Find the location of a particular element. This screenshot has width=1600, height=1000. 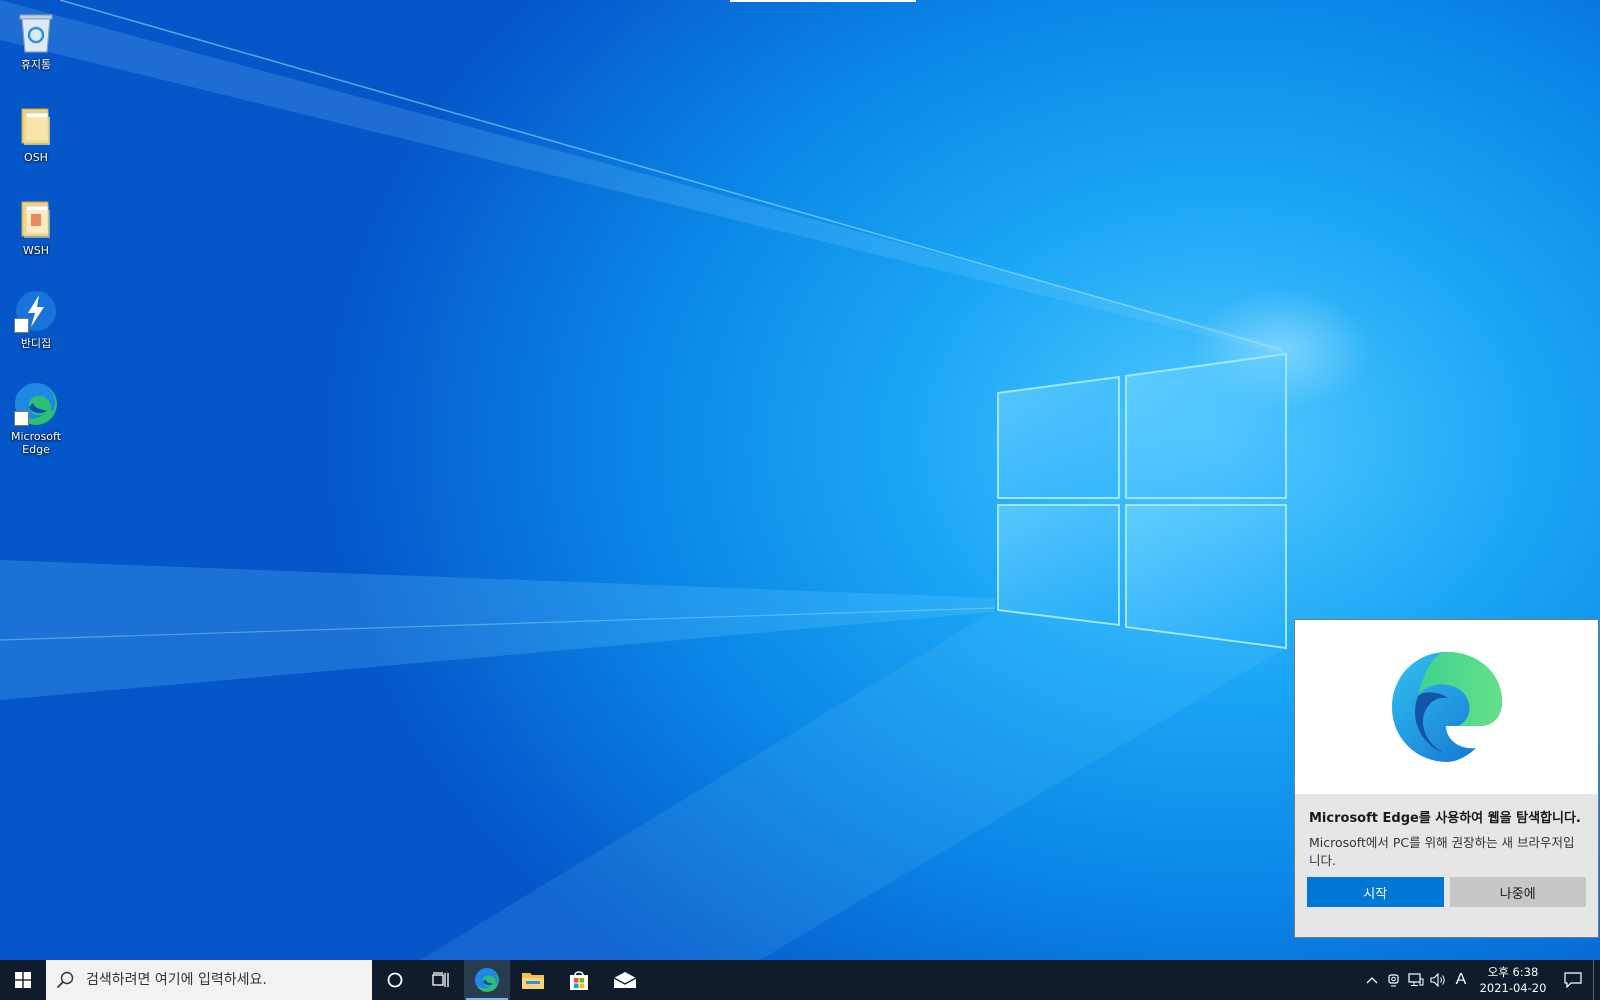

recycle-bin-icon is located at coordinates (36, 32).